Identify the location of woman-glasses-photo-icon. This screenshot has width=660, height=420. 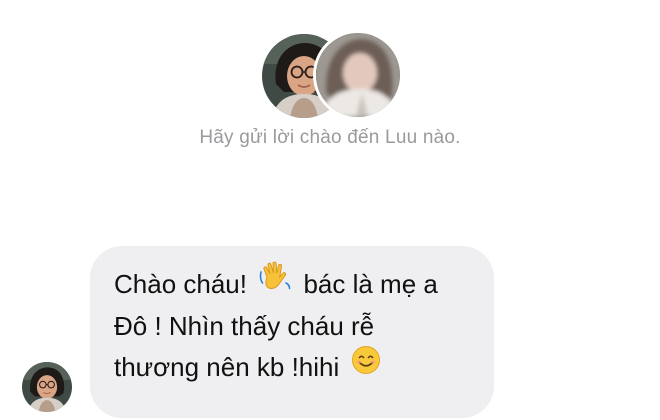
(47, 387).